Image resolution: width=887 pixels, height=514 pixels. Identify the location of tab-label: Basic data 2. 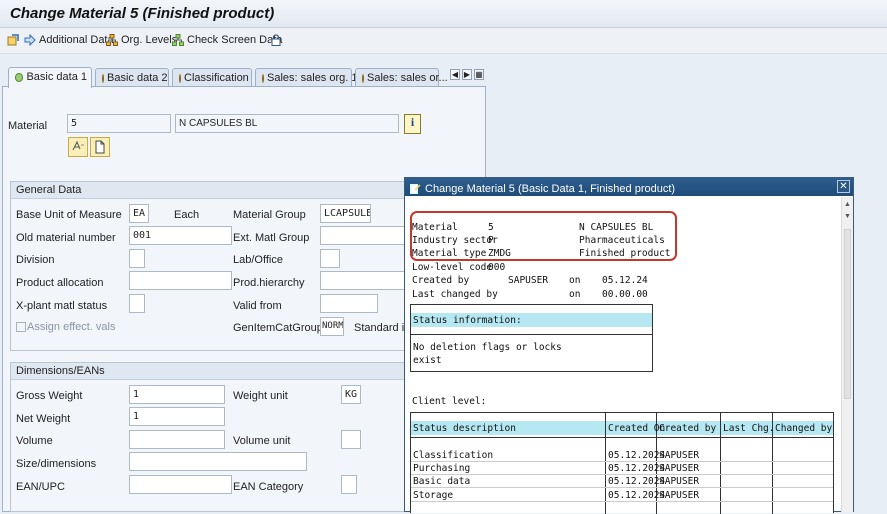
(137, 78).